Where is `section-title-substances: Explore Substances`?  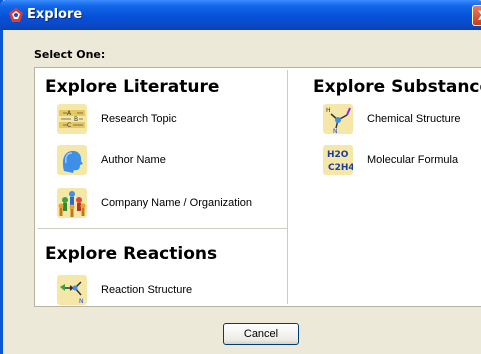 section-title-substances: Explore Substances is located at coordinates (397, 87).